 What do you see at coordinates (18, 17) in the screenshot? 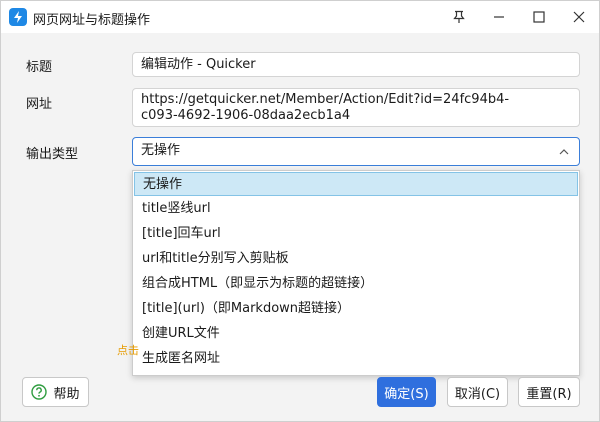
I see `quicker-app-icon` at bounding box center [18, 17].